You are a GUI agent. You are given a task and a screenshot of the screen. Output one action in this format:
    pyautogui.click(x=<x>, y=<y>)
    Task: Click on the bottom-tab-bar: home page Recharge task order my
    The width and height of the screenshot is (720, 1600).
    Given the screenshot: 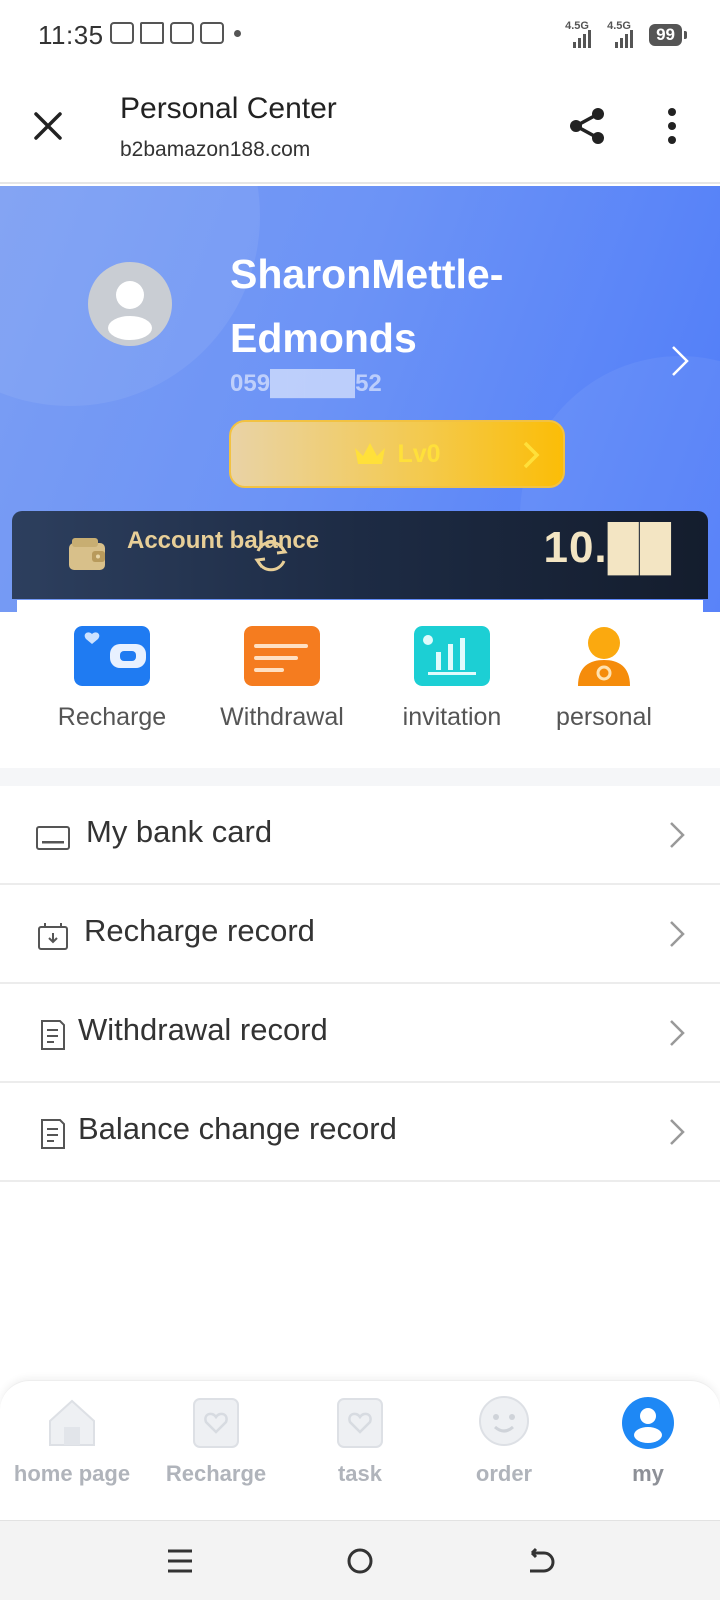 What is the action you would take?
    pyautogui.click(x=360, y=1450)
    